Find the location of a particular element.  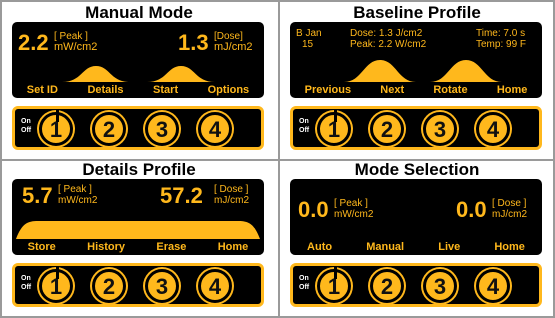

rotate-softkey: Rotate is located at coordinates (450, 90).